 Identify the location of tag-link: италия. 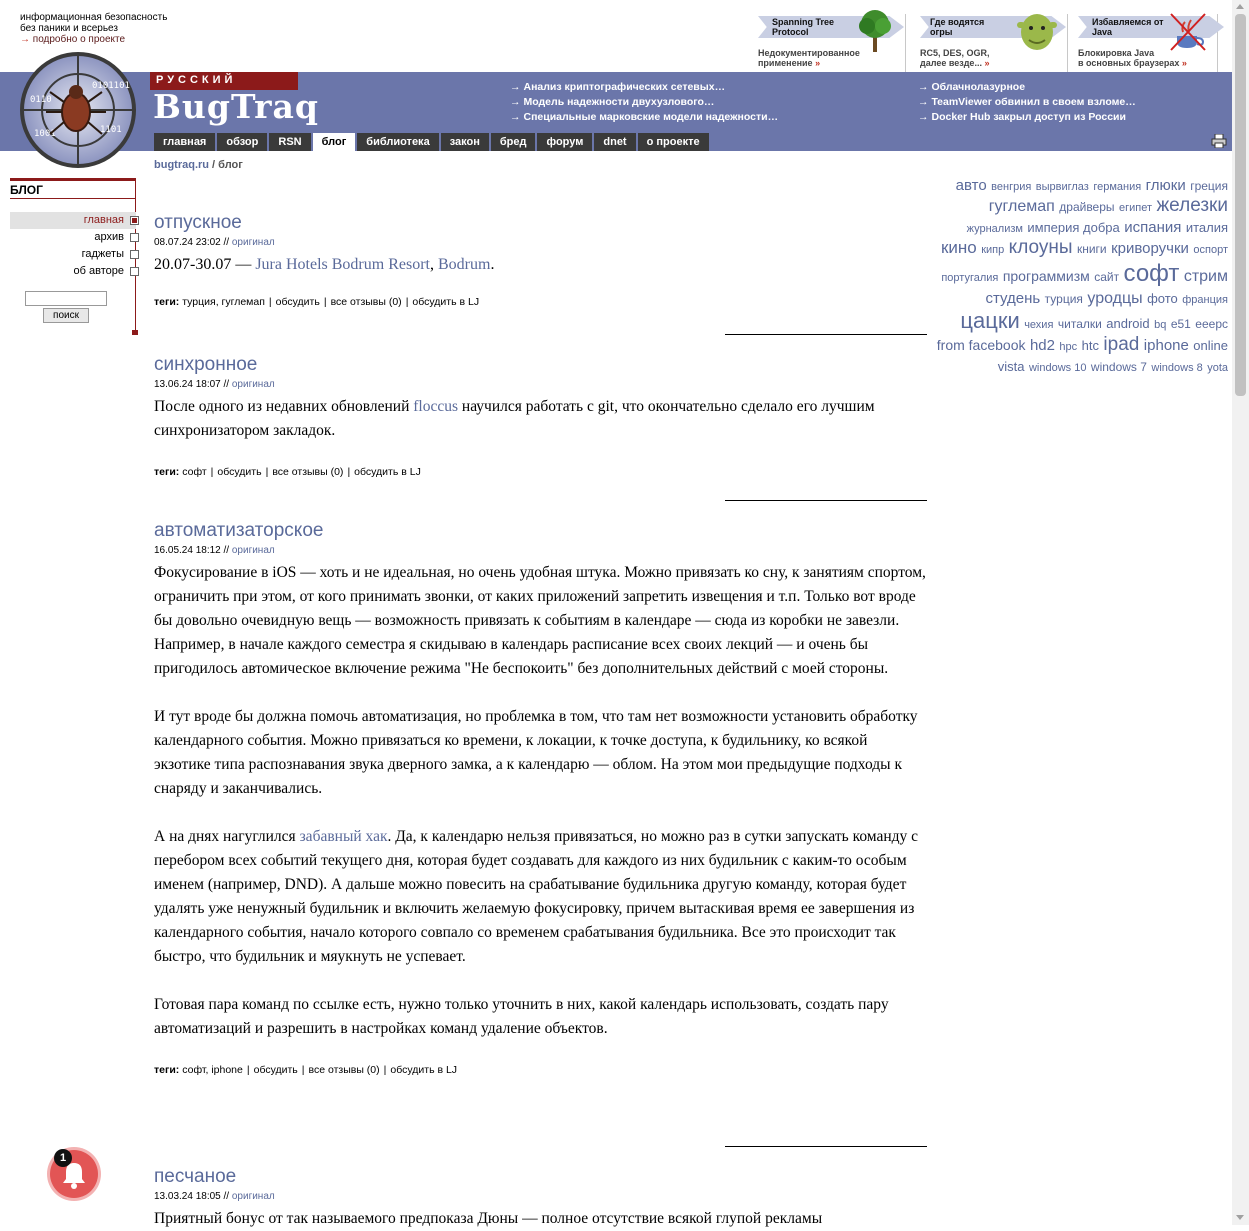
(1207, 227).